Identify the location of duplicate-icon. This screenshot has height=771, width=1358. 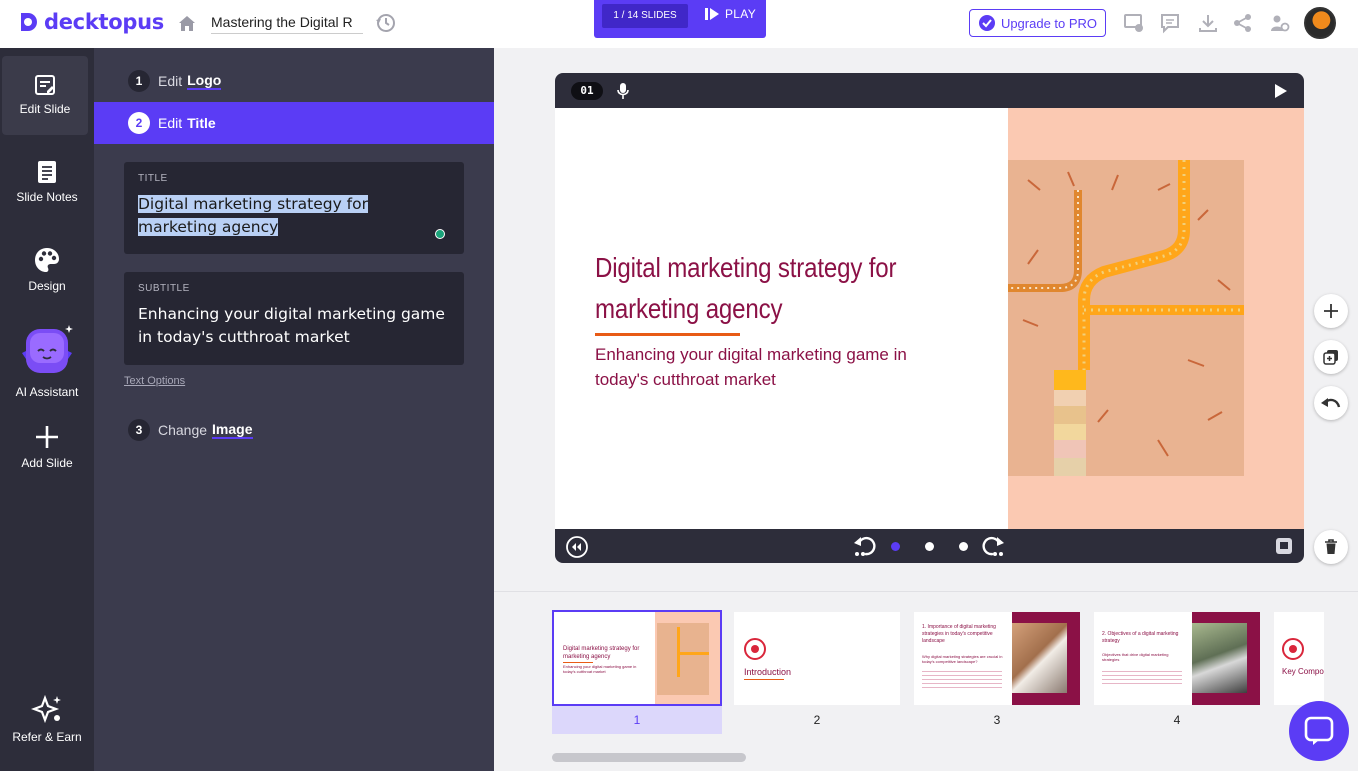
(1330, 357).